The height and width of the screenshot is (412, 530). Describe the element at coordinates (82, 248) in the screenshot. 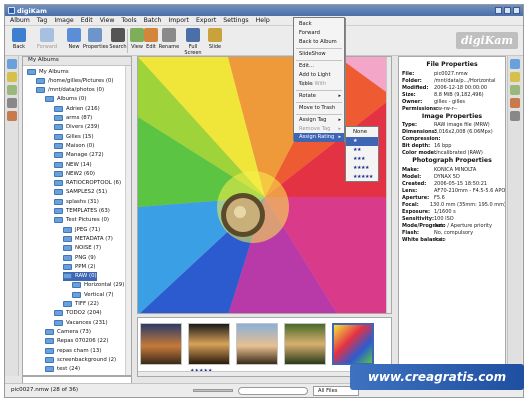

I see `tree-item: NOISE (7)` at that location.